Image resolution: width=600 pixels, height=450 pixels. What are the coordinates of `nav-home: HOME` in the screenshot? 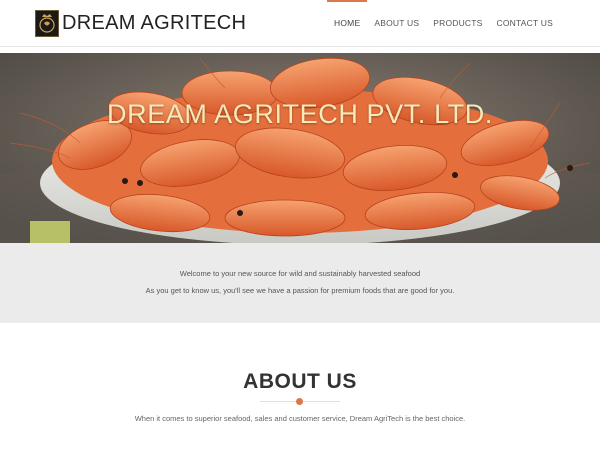 It's located at (347, 23).